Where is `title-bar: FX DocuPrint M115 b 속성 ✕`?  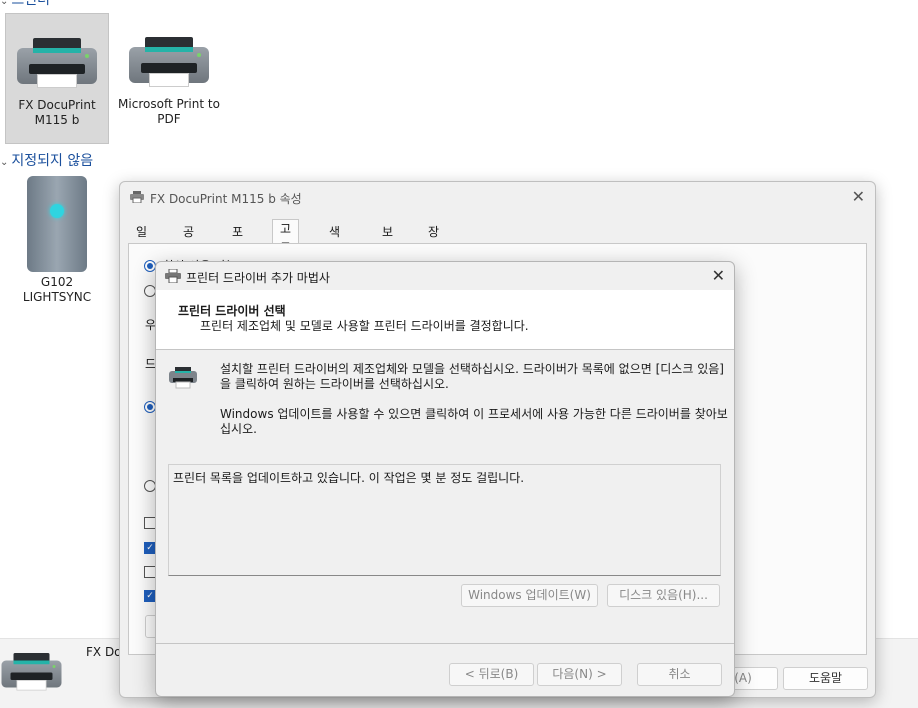 title-bar: FX DocuPrint M115 b 속성 ✕ is located at coordinates (497, 197).